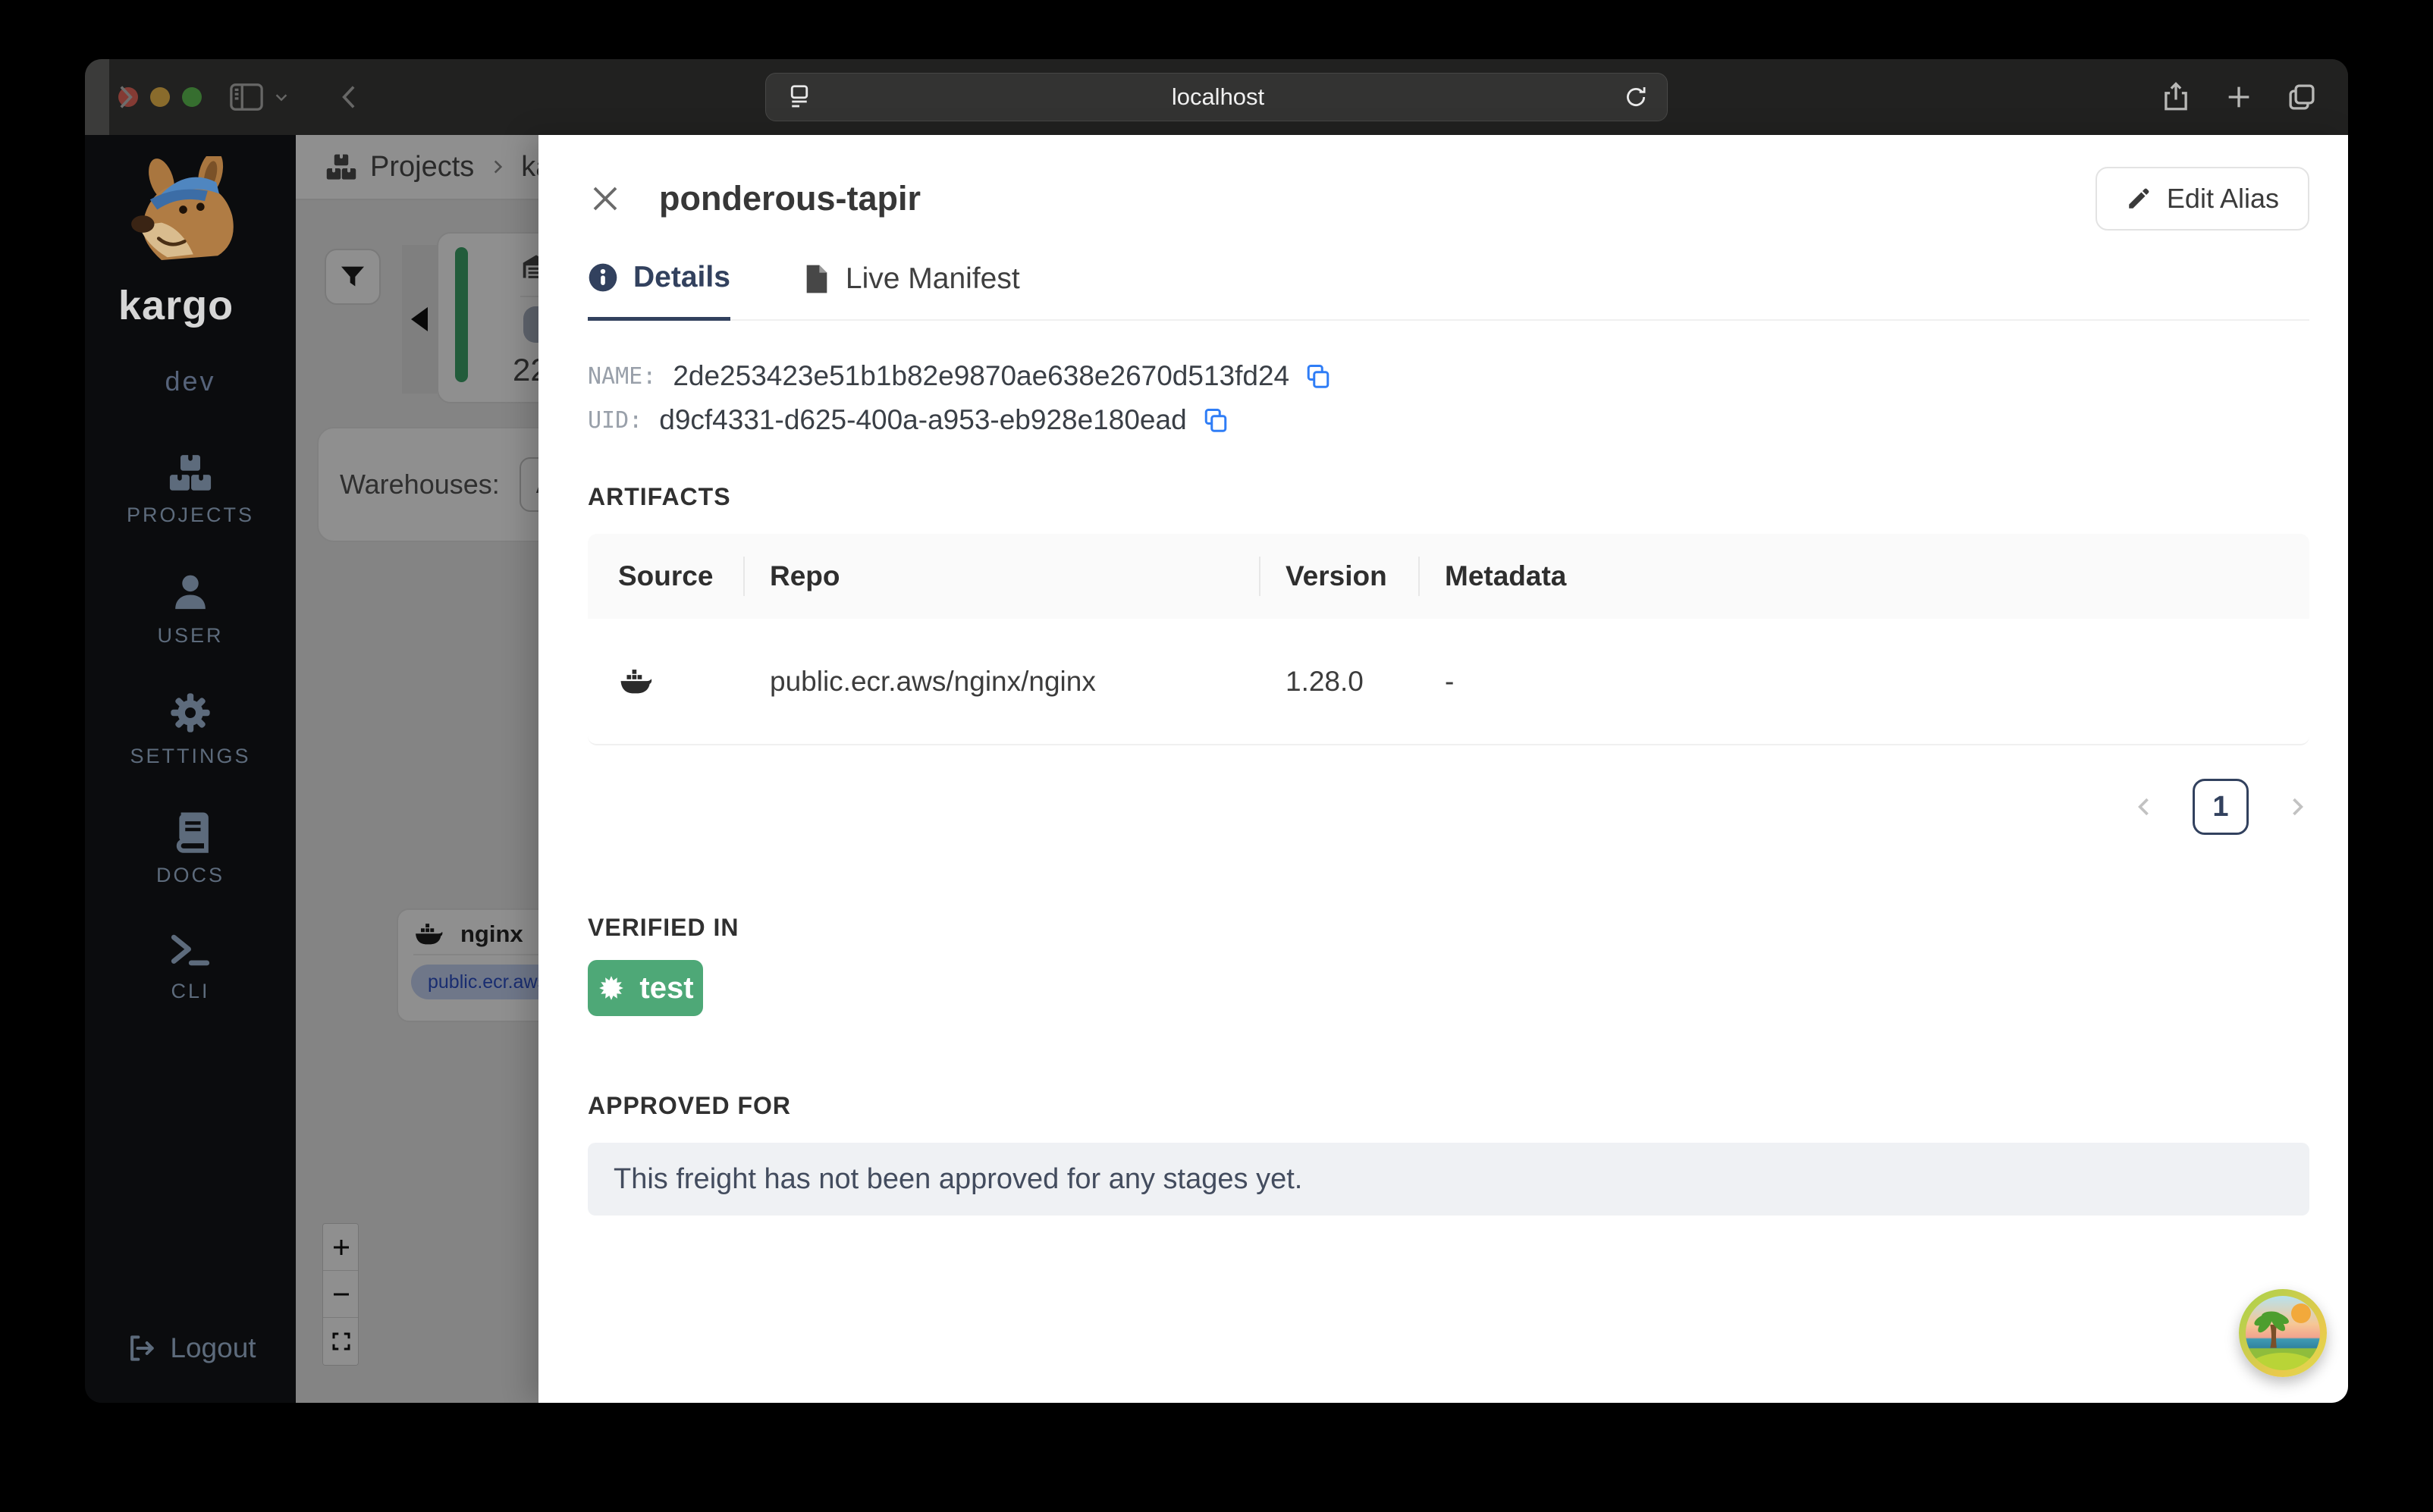  I want to click on column-header-metadata: Metadata, so click(1863, 576).